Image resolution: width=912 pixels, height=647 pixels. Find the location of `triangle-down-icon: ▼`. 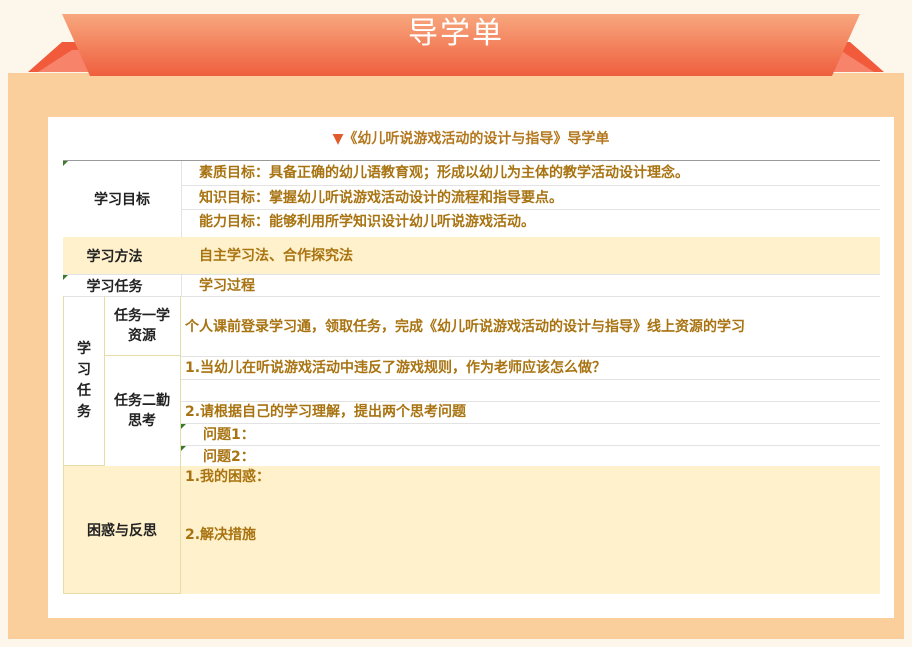

triangle-down-icon: ▼ is located at coordinates (338, 139).